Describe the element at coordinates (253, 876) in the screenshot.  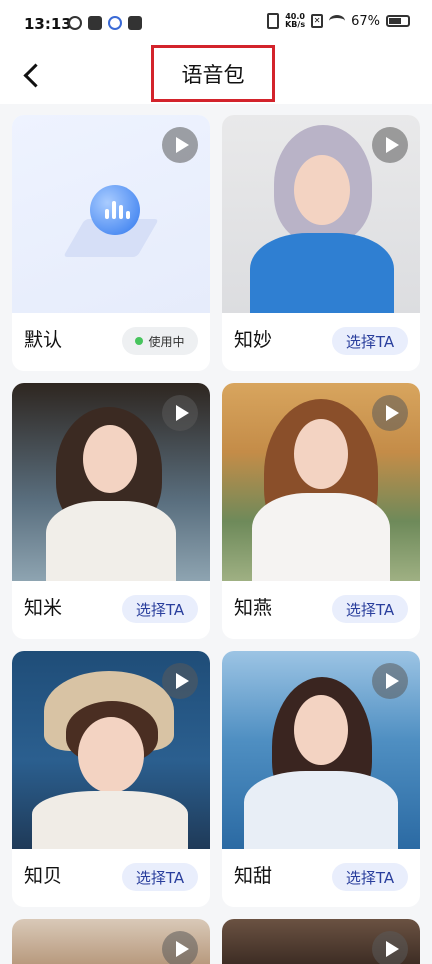
I see `voice-name: 知甜` at that location.